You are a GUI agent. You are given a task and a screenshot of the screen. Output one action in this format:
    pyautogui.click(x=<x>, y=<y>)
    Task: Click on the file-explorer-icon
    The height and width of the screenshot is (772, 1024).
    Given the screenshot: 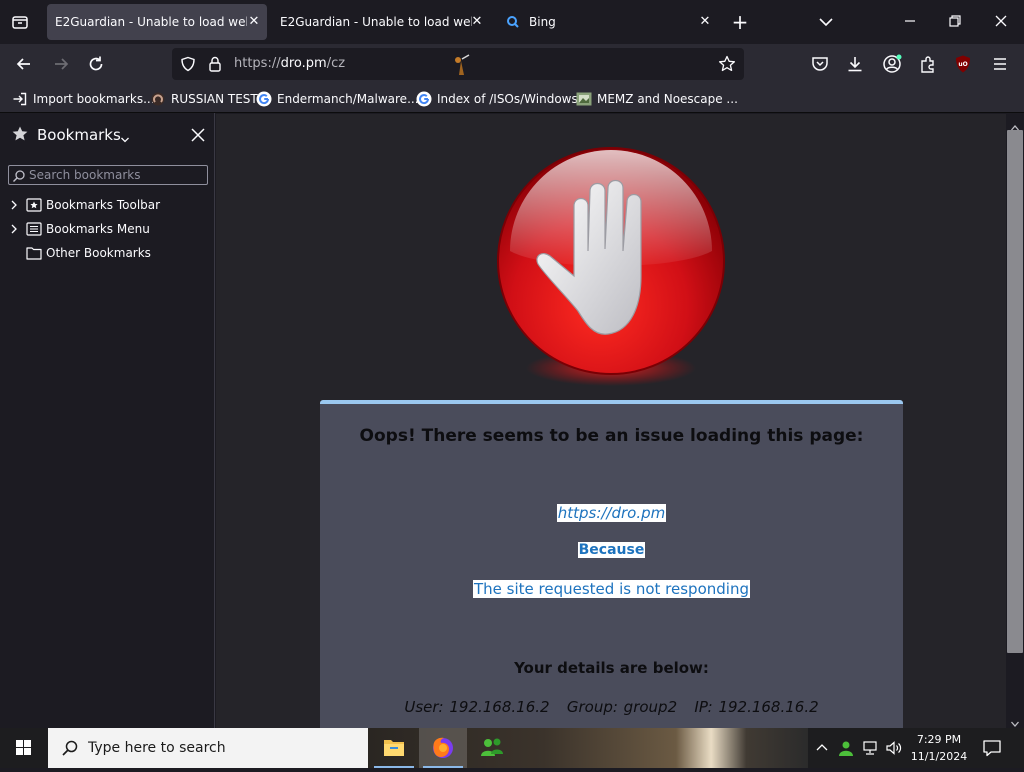 What is the action you would take?
    pyautogui.click(x=394, y=748)
    